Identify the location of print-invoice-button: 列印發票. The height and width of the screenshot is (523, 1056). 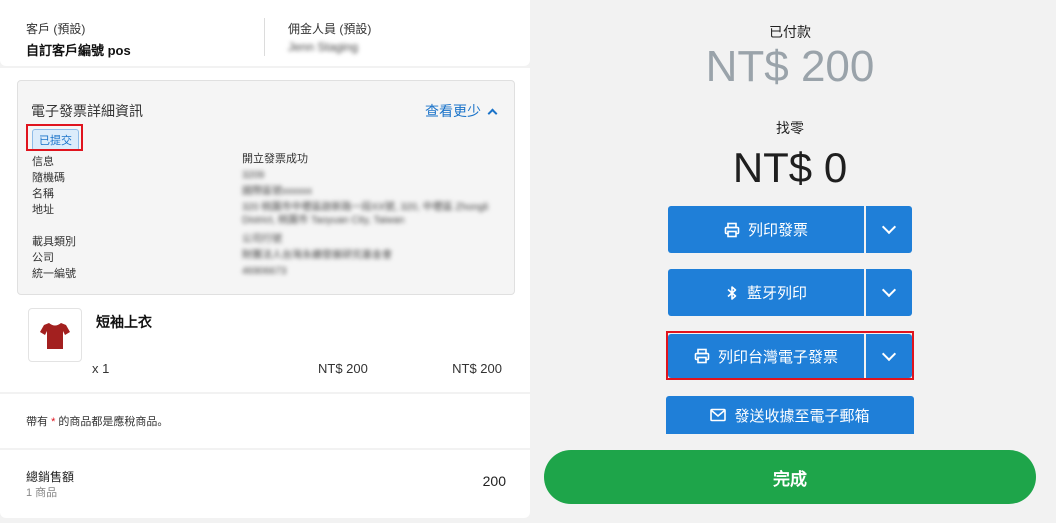
(766, 229).